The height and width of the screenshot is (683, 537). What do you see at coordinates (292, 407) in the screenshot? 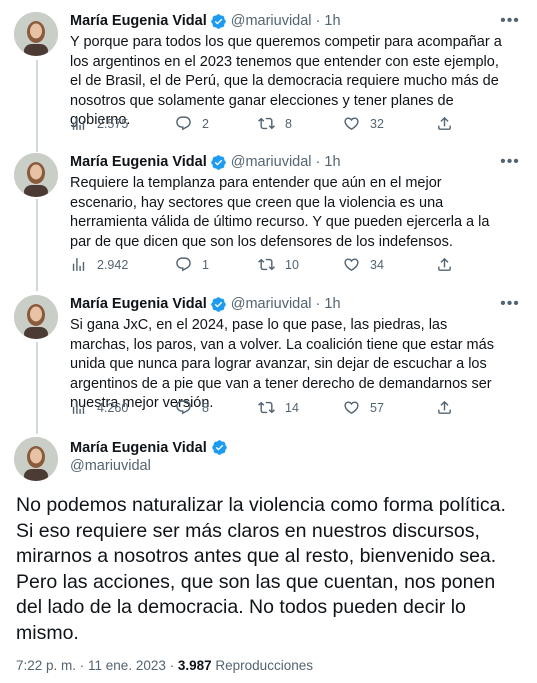
I see `retweet-count: 14` at bounding box center [292, 407].